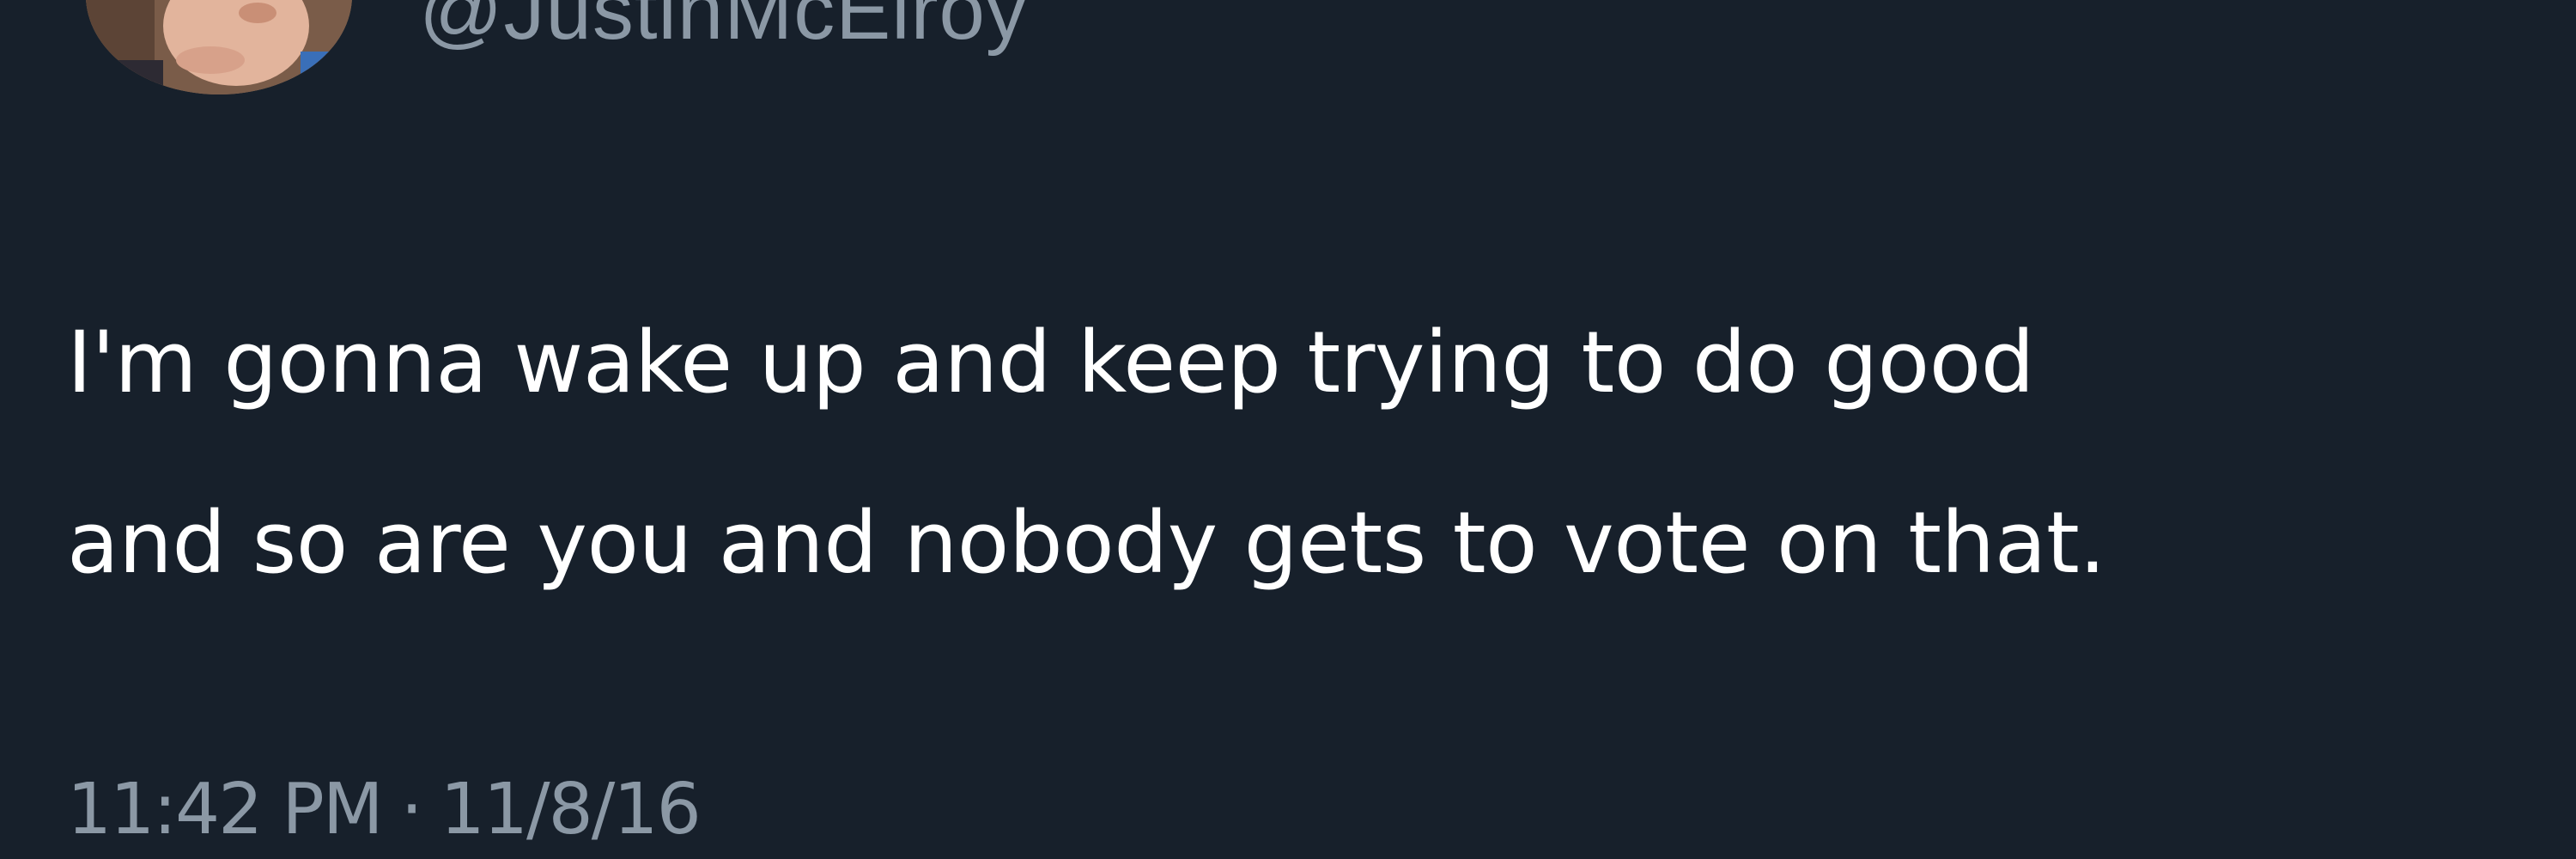  I want to click on tweet-timestamp: 11:42 PM · 11/8/16, so click(385, 809).